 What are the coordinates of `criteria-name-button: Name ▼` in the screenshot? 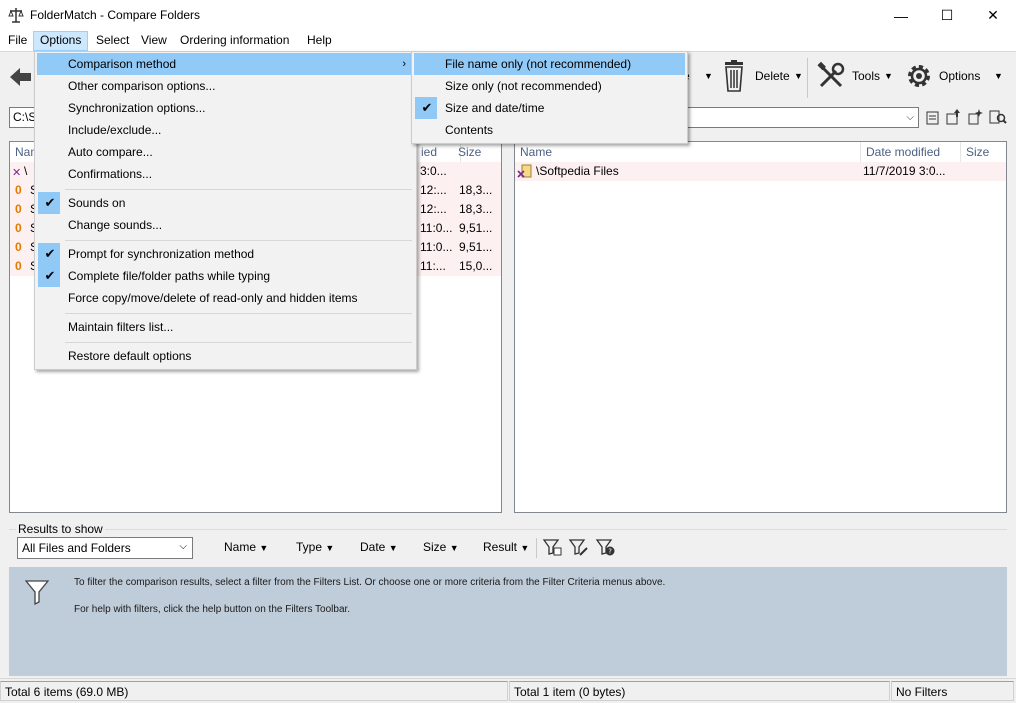 It's located at (246, 547).